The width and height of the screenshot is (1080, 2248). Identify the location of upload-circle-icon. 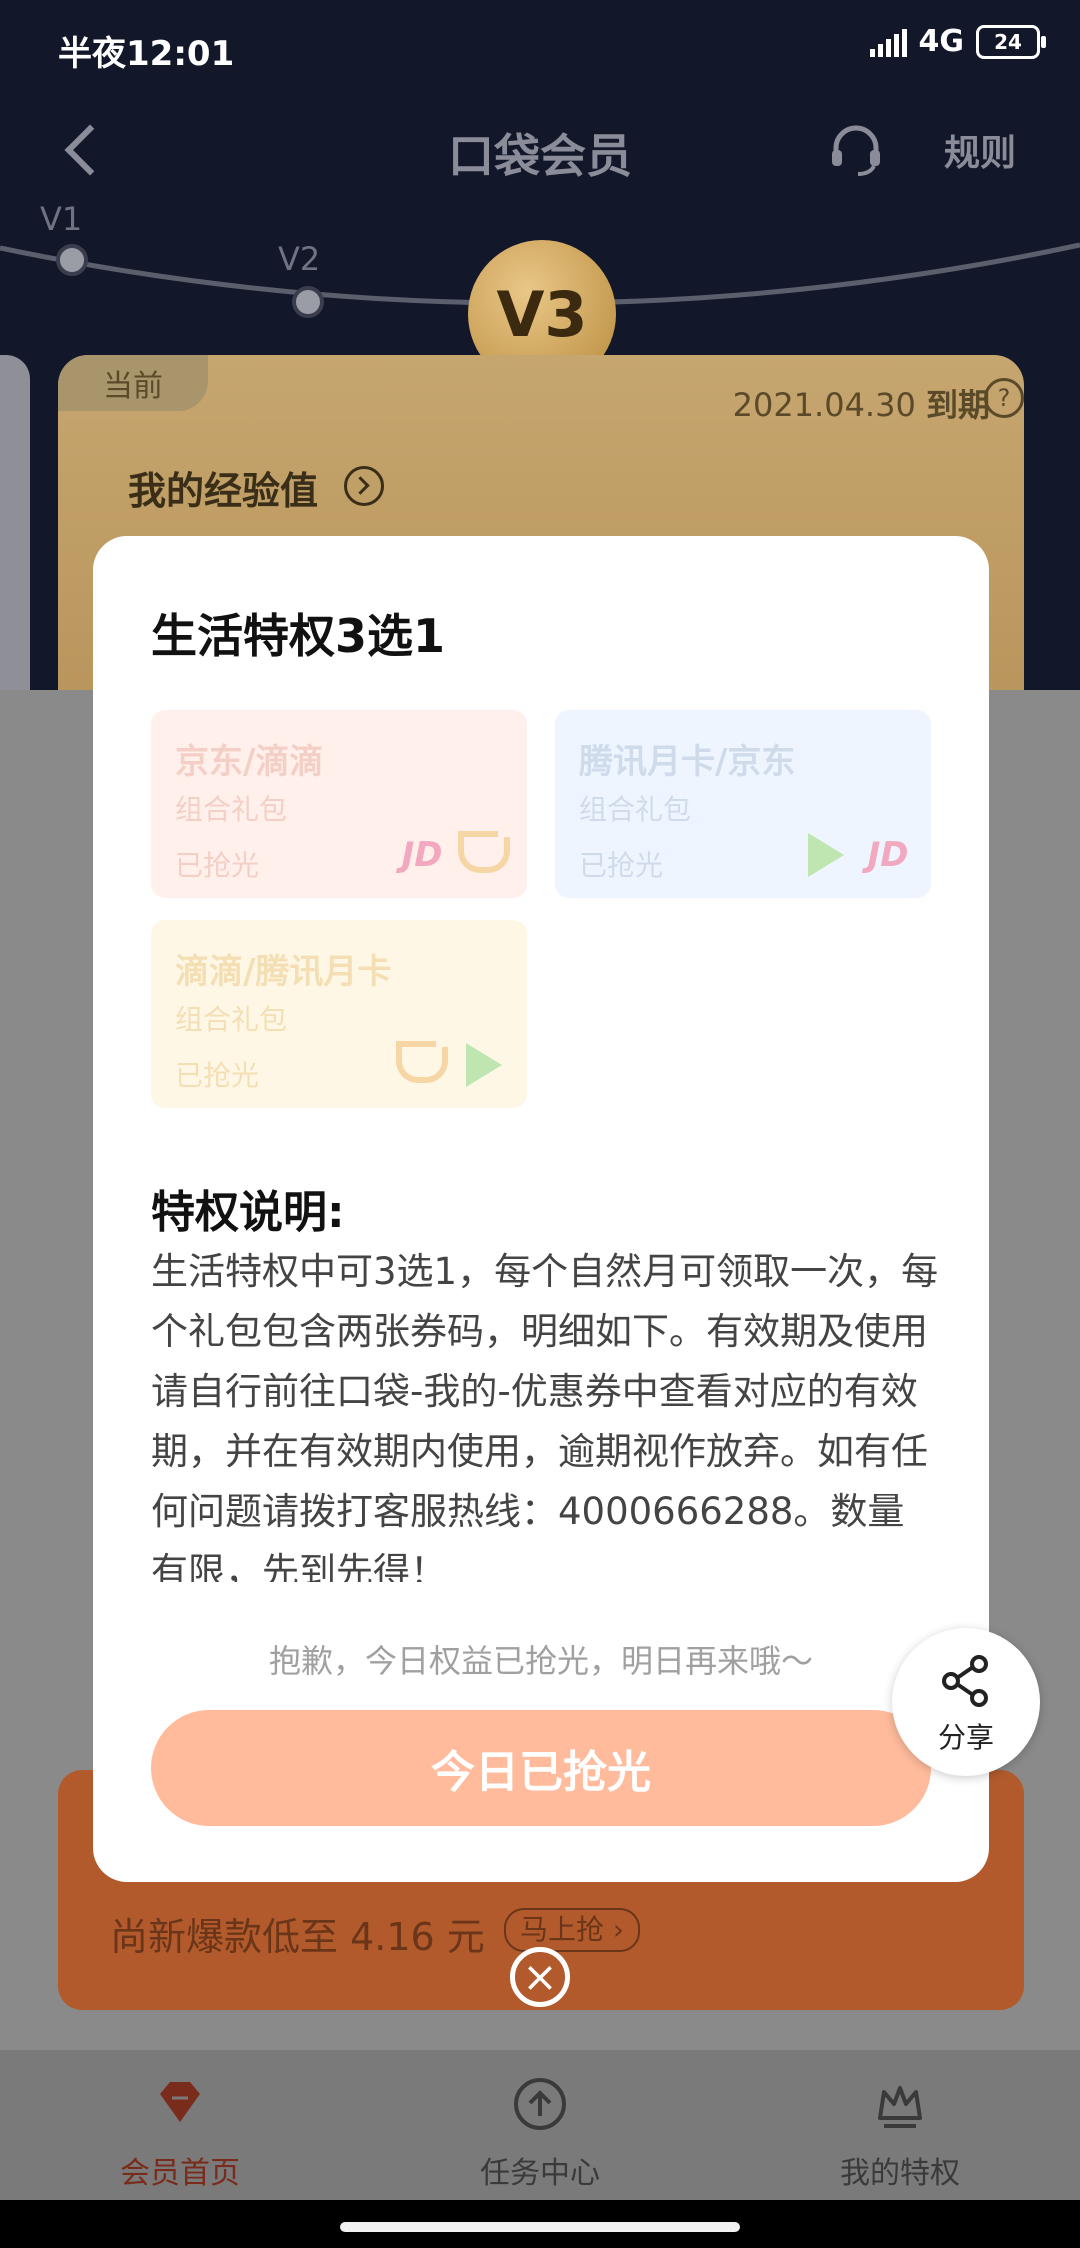
(540, 2104).